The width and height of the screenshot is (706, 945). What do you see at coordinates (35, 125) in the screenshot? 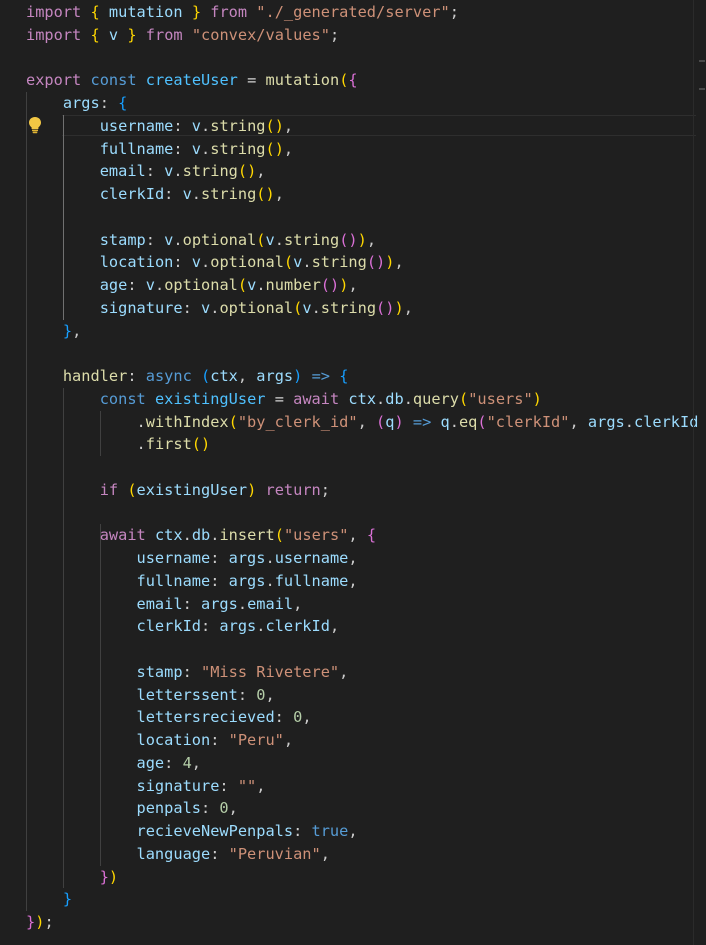
I see `lightbulb-icon` at bounding box center [35, 125].